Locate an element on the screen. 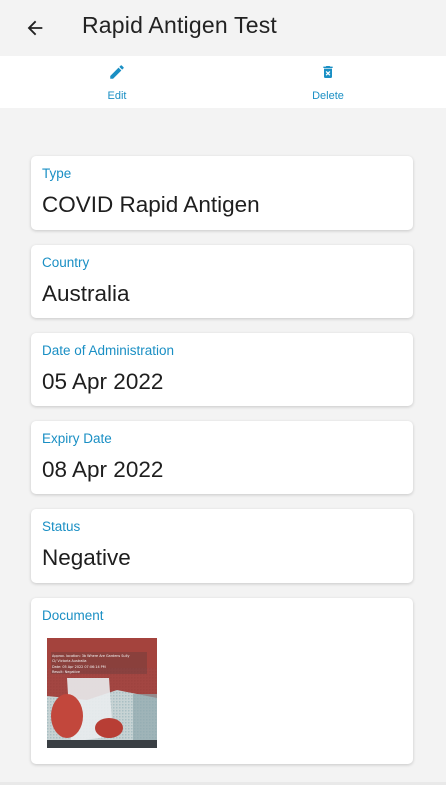 Image resolution: width=446 pixels, height=785 pixels. type-value: COVID Rapid Antigen is located at coordinates (151, 204).